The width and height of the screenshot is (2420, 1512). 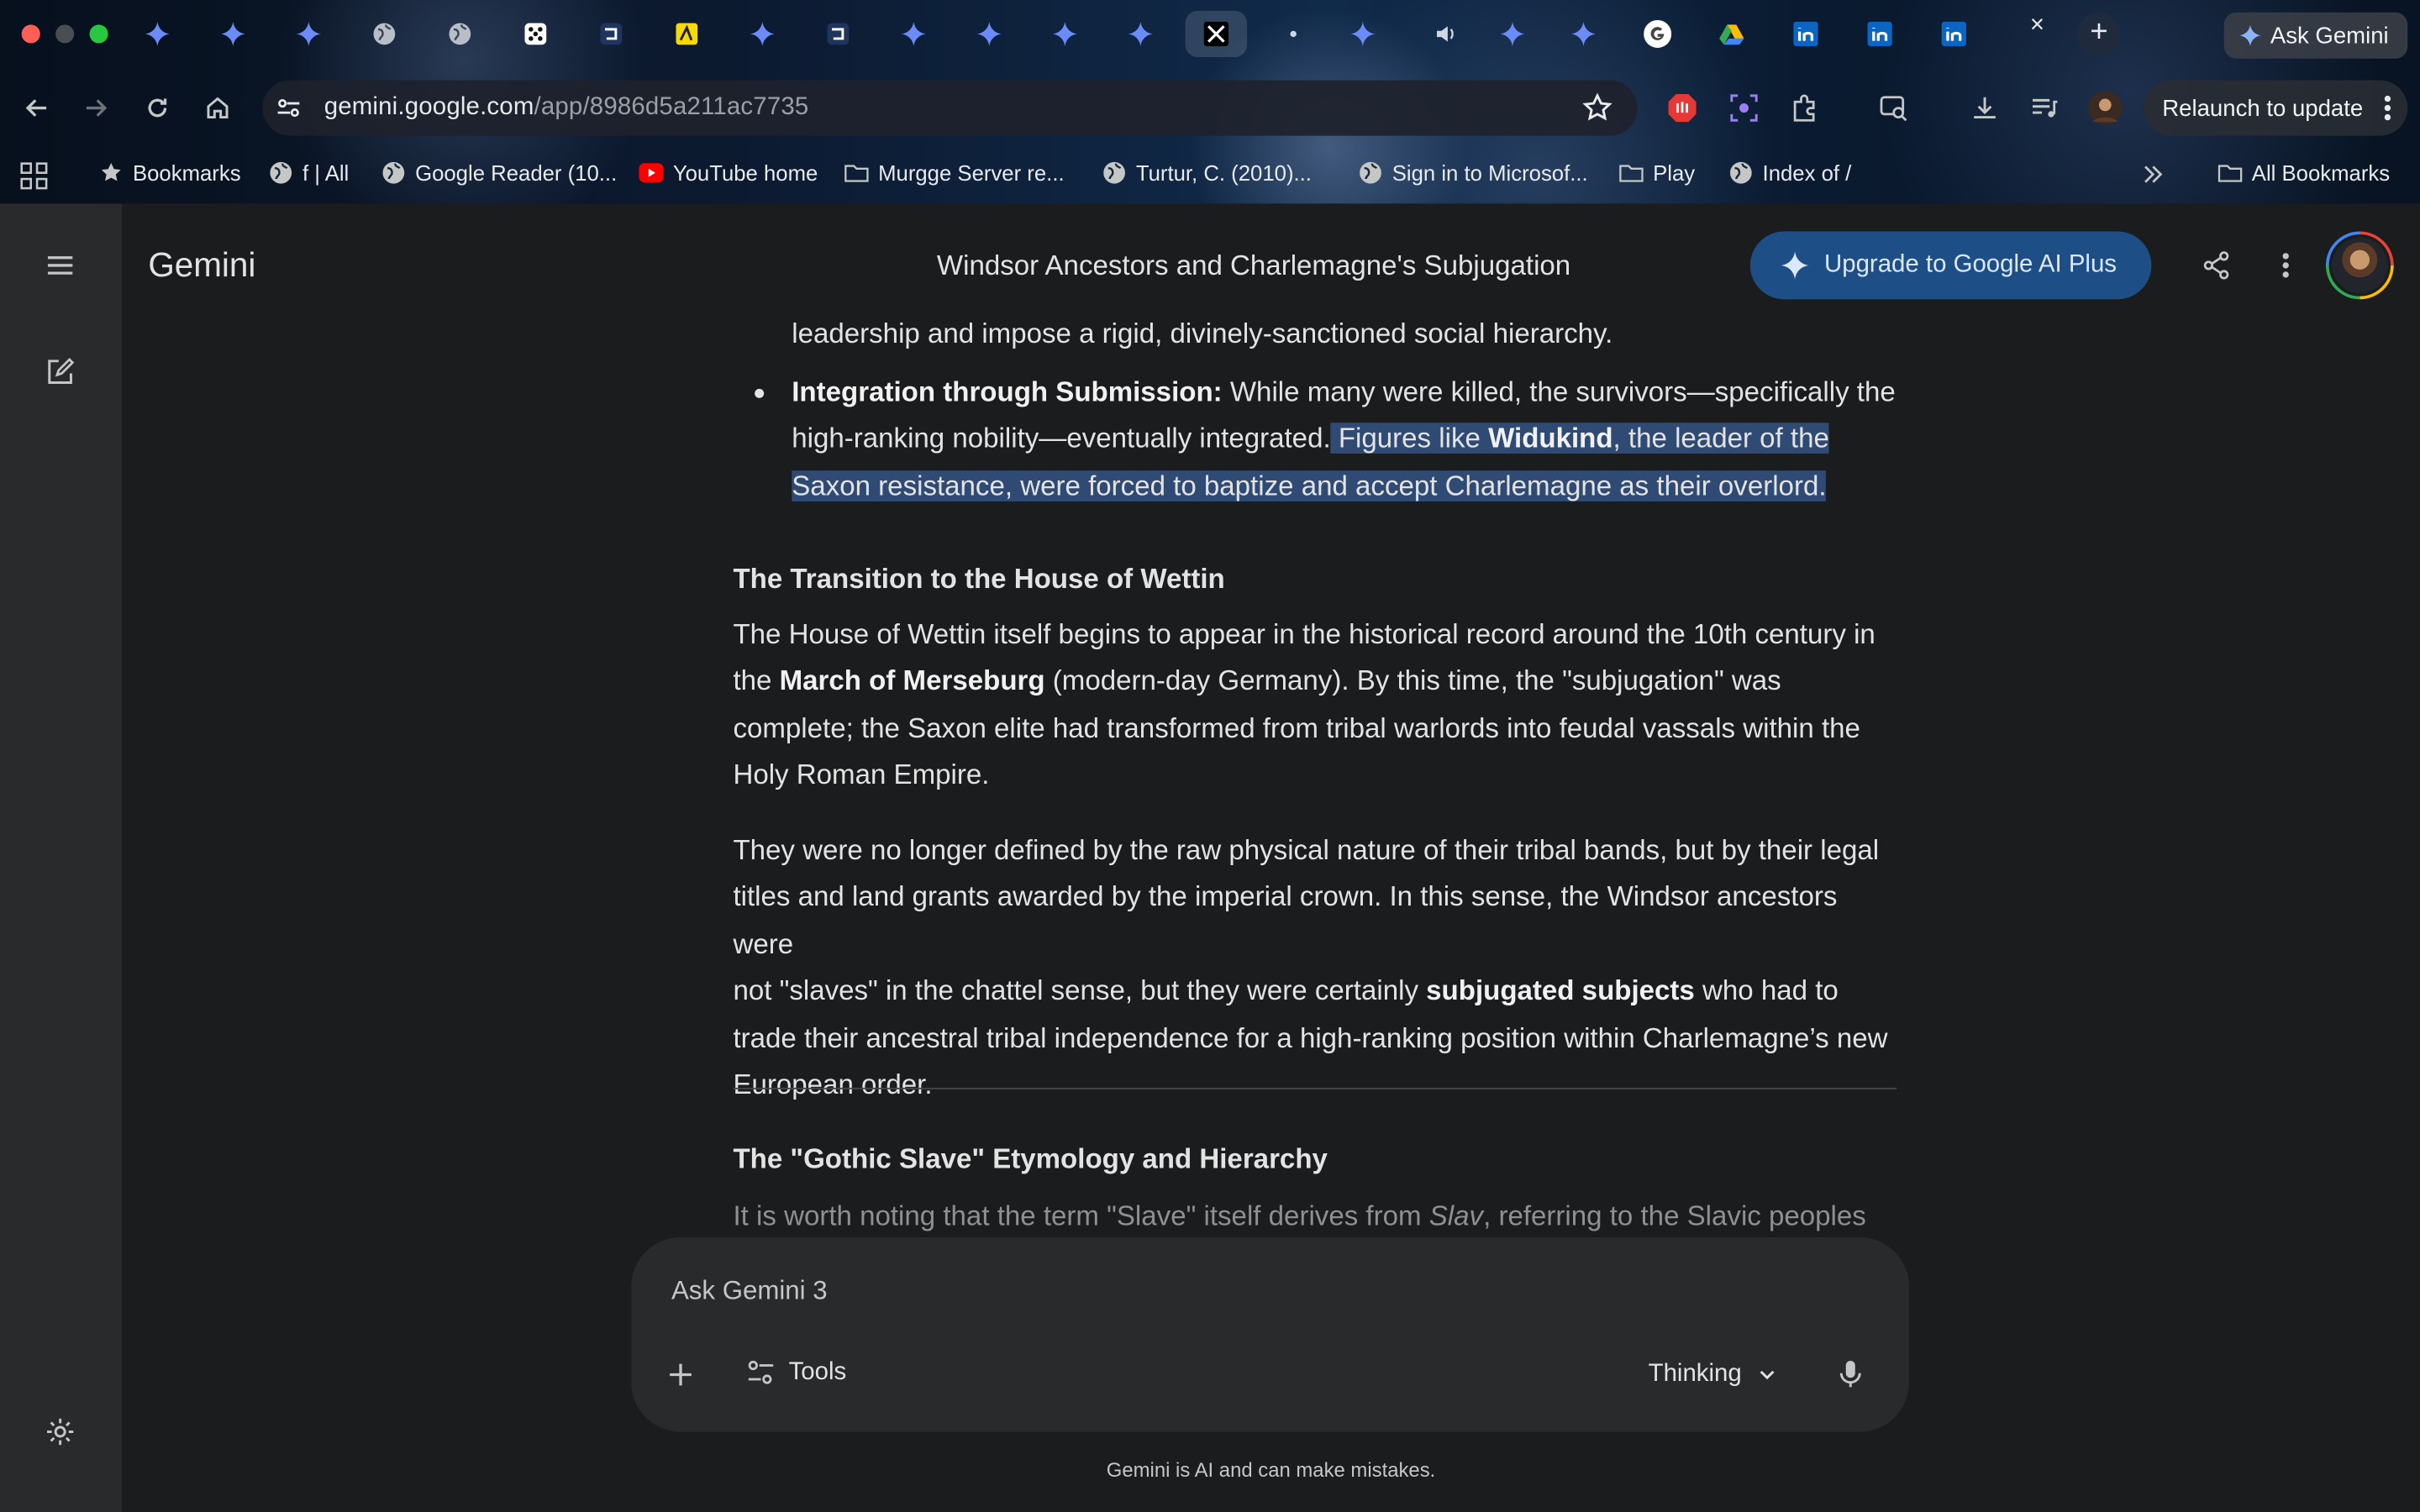 What do you see at coordinates (218, 108) in the screenshot?
I see `home-button` at bounding box center [218, 108].